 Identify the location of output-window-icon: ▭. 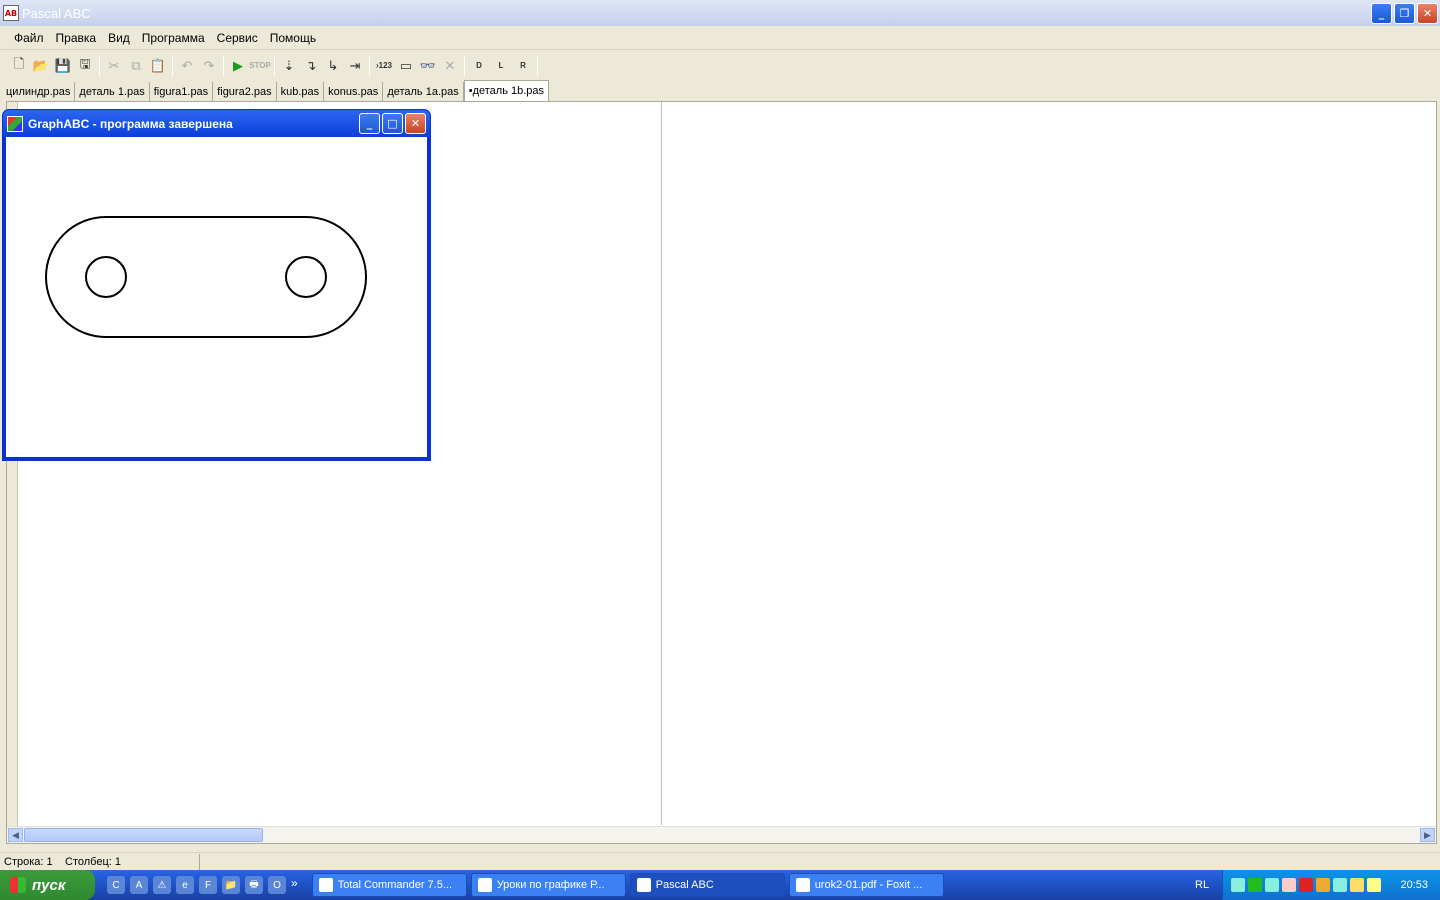
(406, 66).